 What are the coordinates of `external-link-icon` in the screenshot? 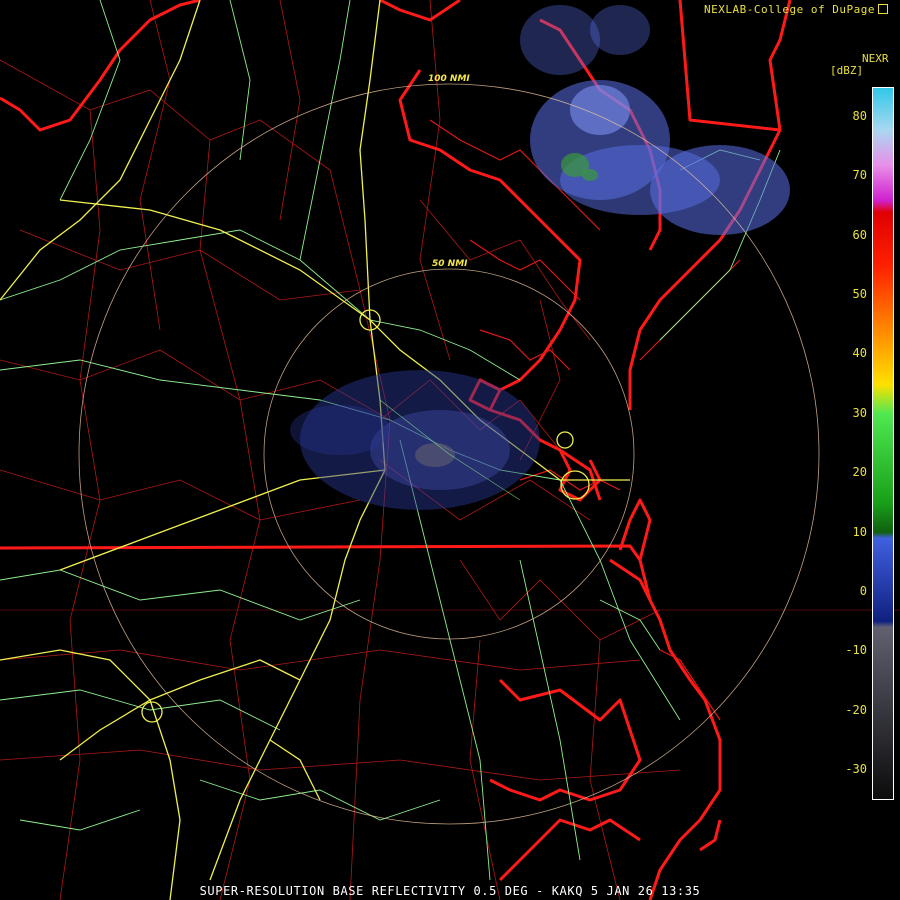 It's located at (883, 9).